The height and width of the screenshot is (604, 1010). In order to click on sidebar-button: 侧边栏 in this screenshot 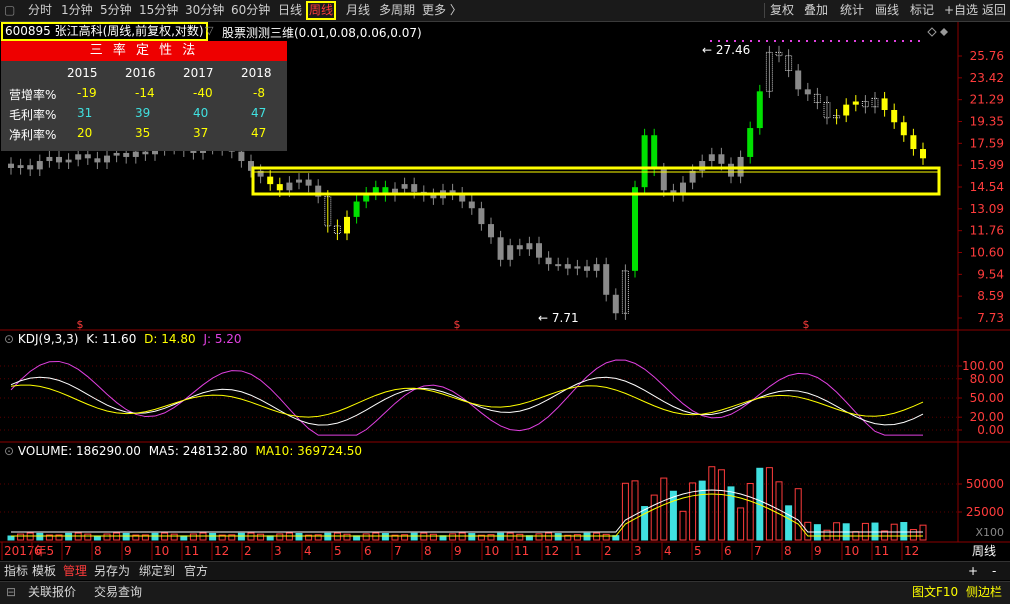, I will do `click(984, 592)`.